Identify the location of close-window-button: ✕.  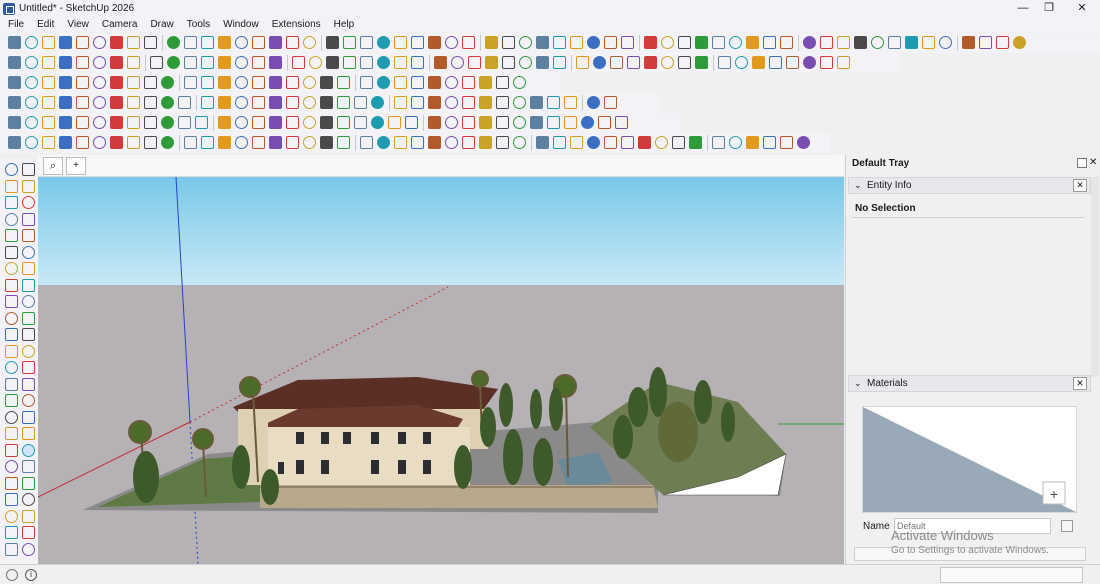
(1082, 8).